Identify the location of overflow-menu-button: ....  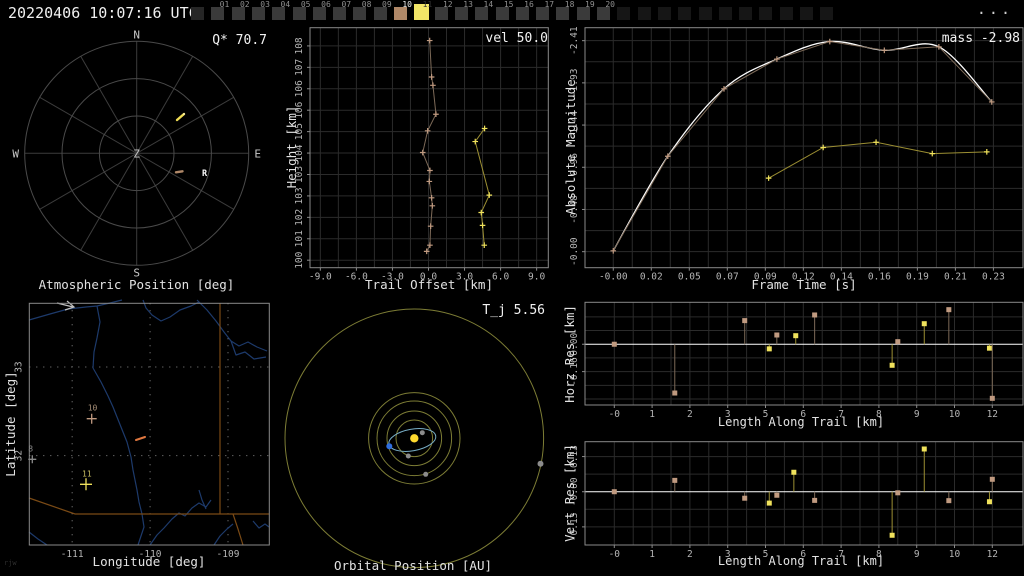
(995, 9).